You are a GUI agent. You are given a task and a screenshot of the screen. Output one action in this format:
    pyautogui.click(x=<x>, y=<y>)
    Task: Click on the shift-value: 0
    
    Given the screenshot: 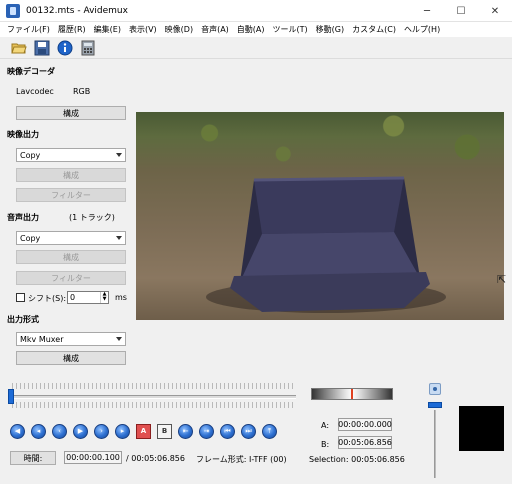 What is the action you would take?
    pyautogui.click(x=73, y=297)
    